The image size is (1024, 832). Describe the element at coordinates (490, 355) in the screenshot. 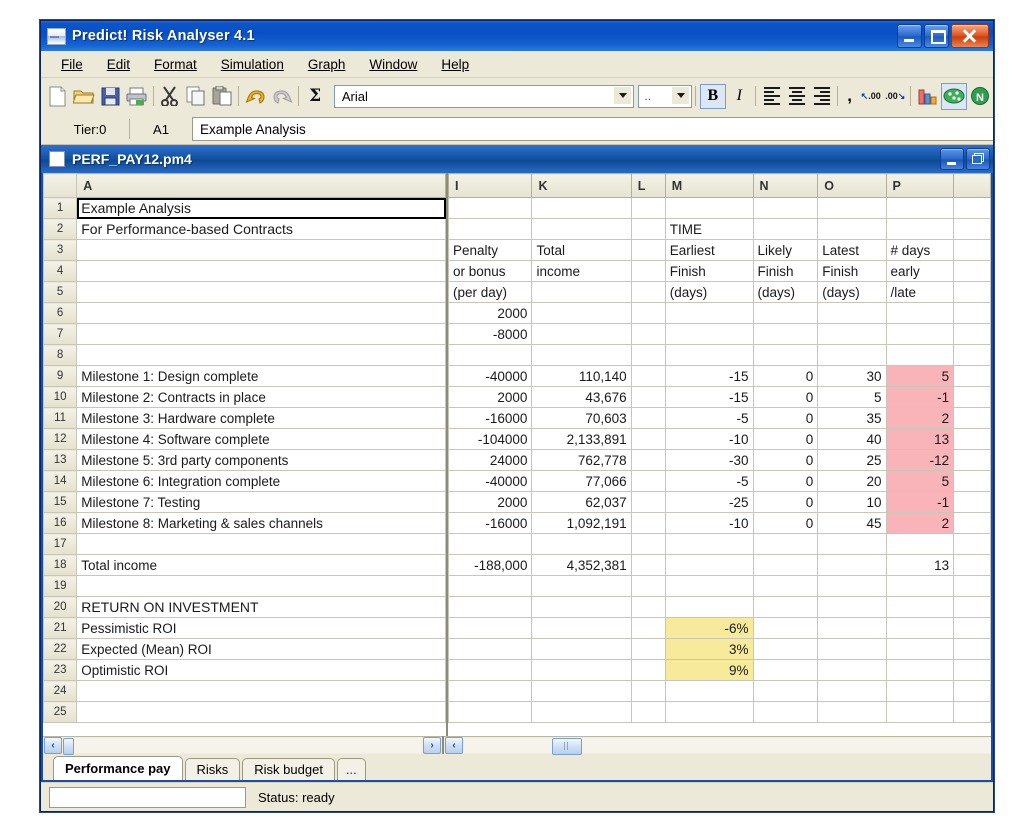

I see `cell-I8` at that location.